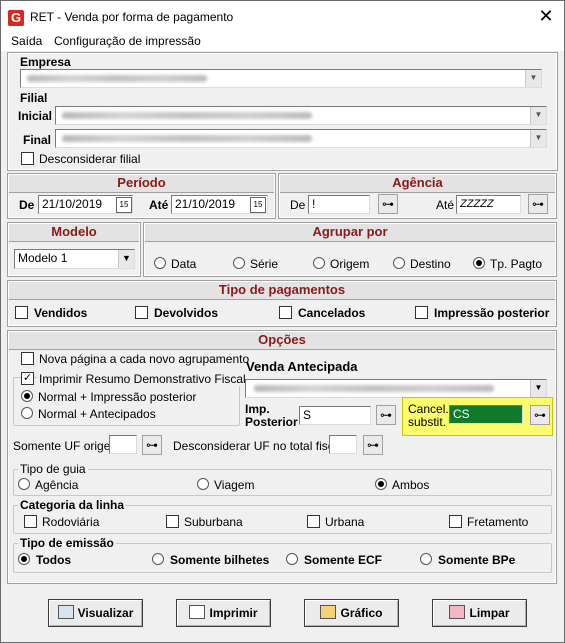  What do you see at coordinates (361, 613) in the screenshot?
I see `grafico-label: Gráfico` at bounding box center [361, 613].